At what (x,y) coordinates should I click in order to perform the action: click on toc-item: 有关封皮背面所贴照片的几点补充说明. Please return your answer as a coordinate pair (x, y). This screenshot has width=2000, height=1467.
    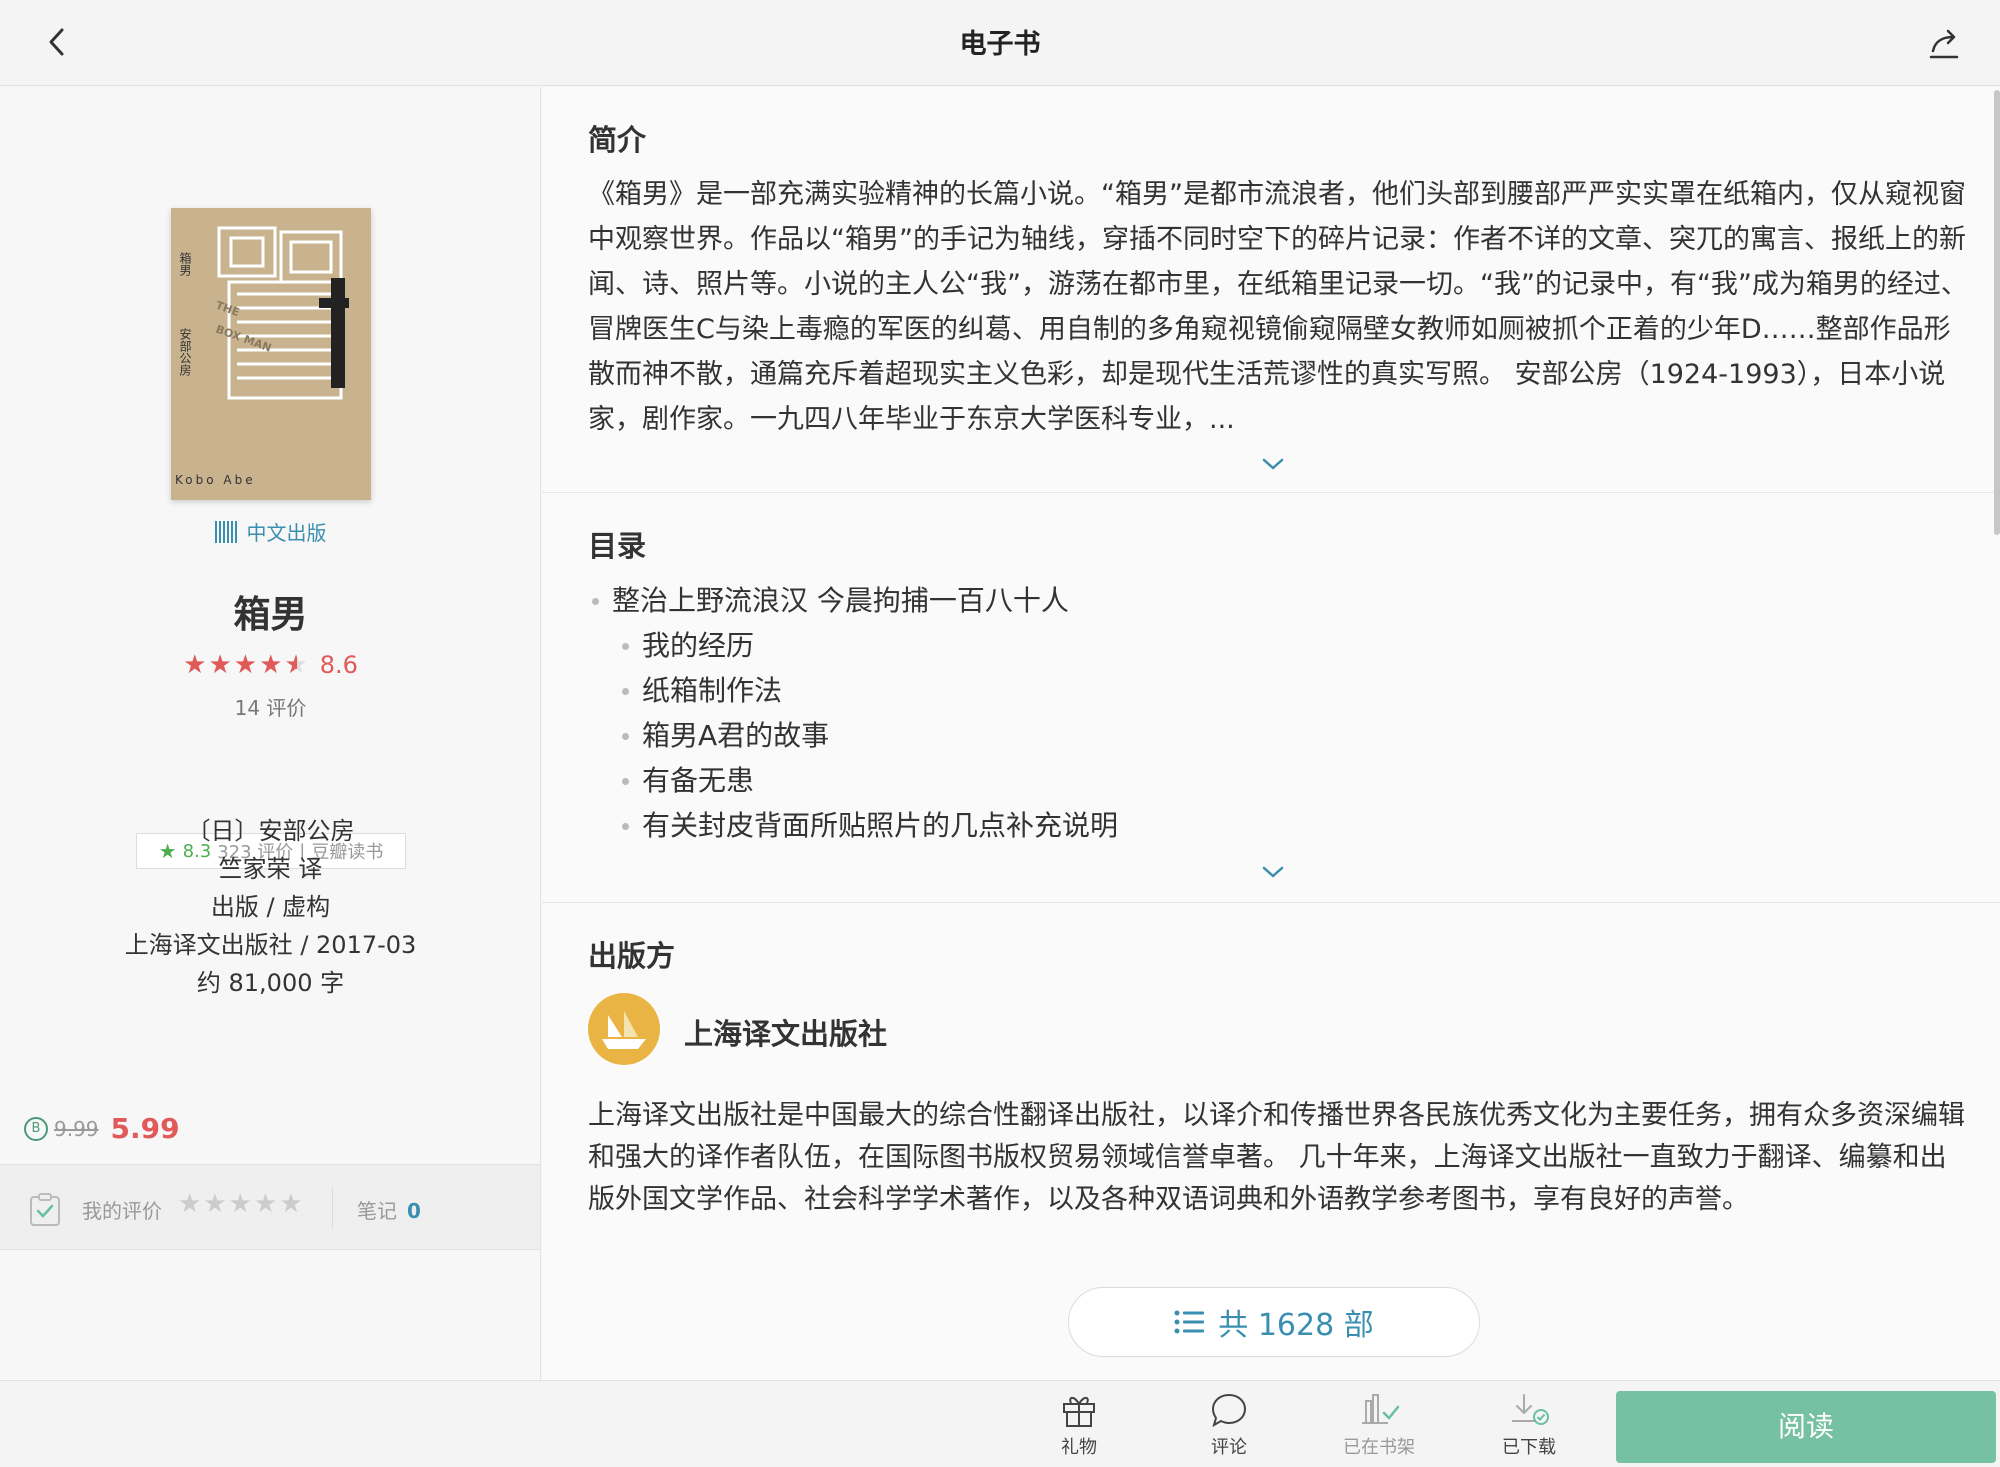
    Looking at the image, I should click on (868, 825).